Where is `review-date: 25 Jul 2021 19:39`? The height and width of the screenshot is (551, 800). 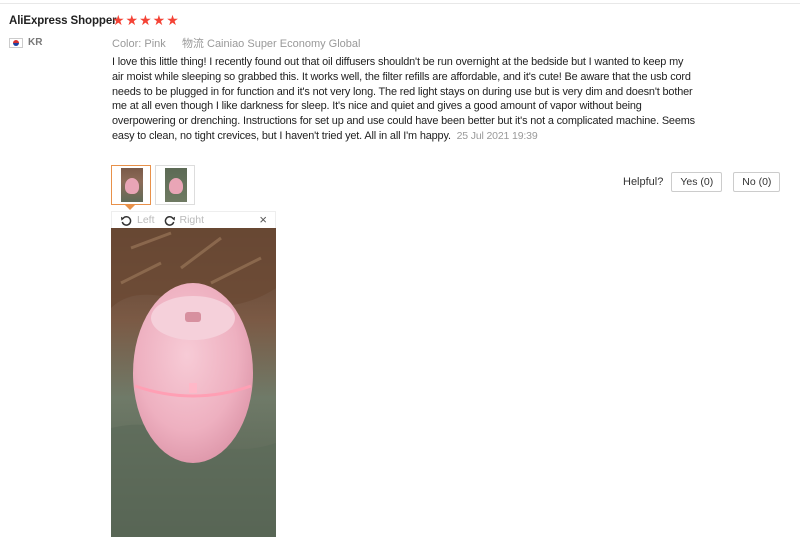
review-date: 25 Jul 2021 19:39 is located at coordinates (497, 135).